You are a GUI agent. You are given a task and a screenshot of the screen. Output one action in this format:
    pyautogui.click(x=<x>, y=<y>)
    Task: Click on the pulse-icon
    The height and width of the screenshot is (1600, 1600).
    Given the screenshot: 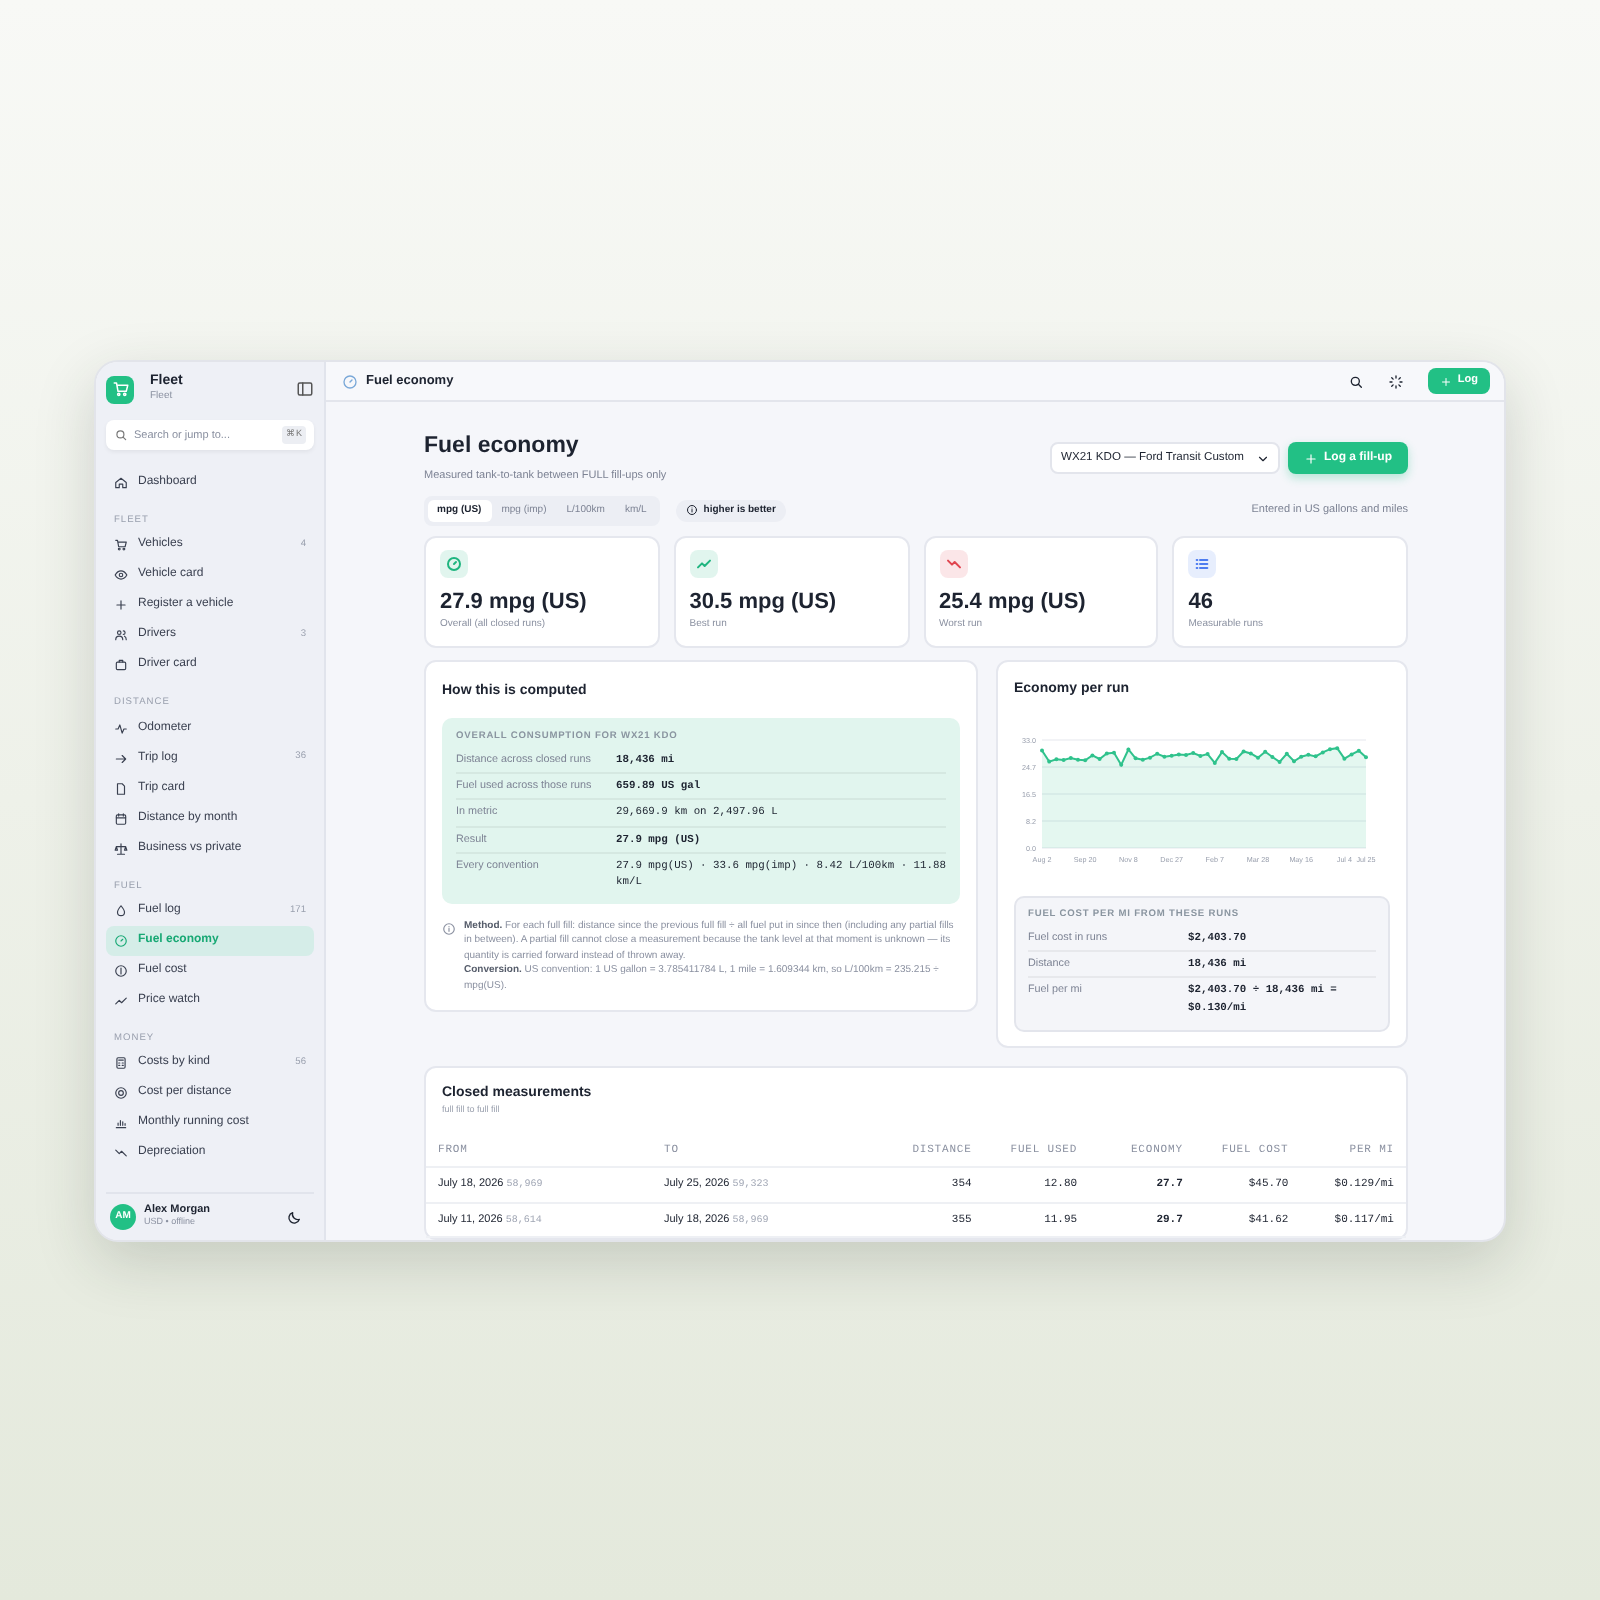 What is the action you would take?
    pyautogui.click(x=121, y=728)
    